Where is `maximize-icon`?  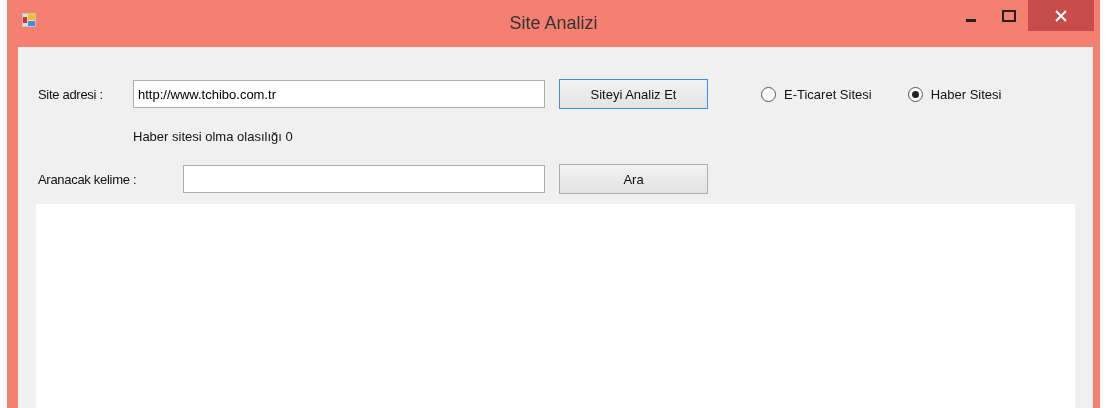 maximize-icon is located at coordinates (1009, 15).